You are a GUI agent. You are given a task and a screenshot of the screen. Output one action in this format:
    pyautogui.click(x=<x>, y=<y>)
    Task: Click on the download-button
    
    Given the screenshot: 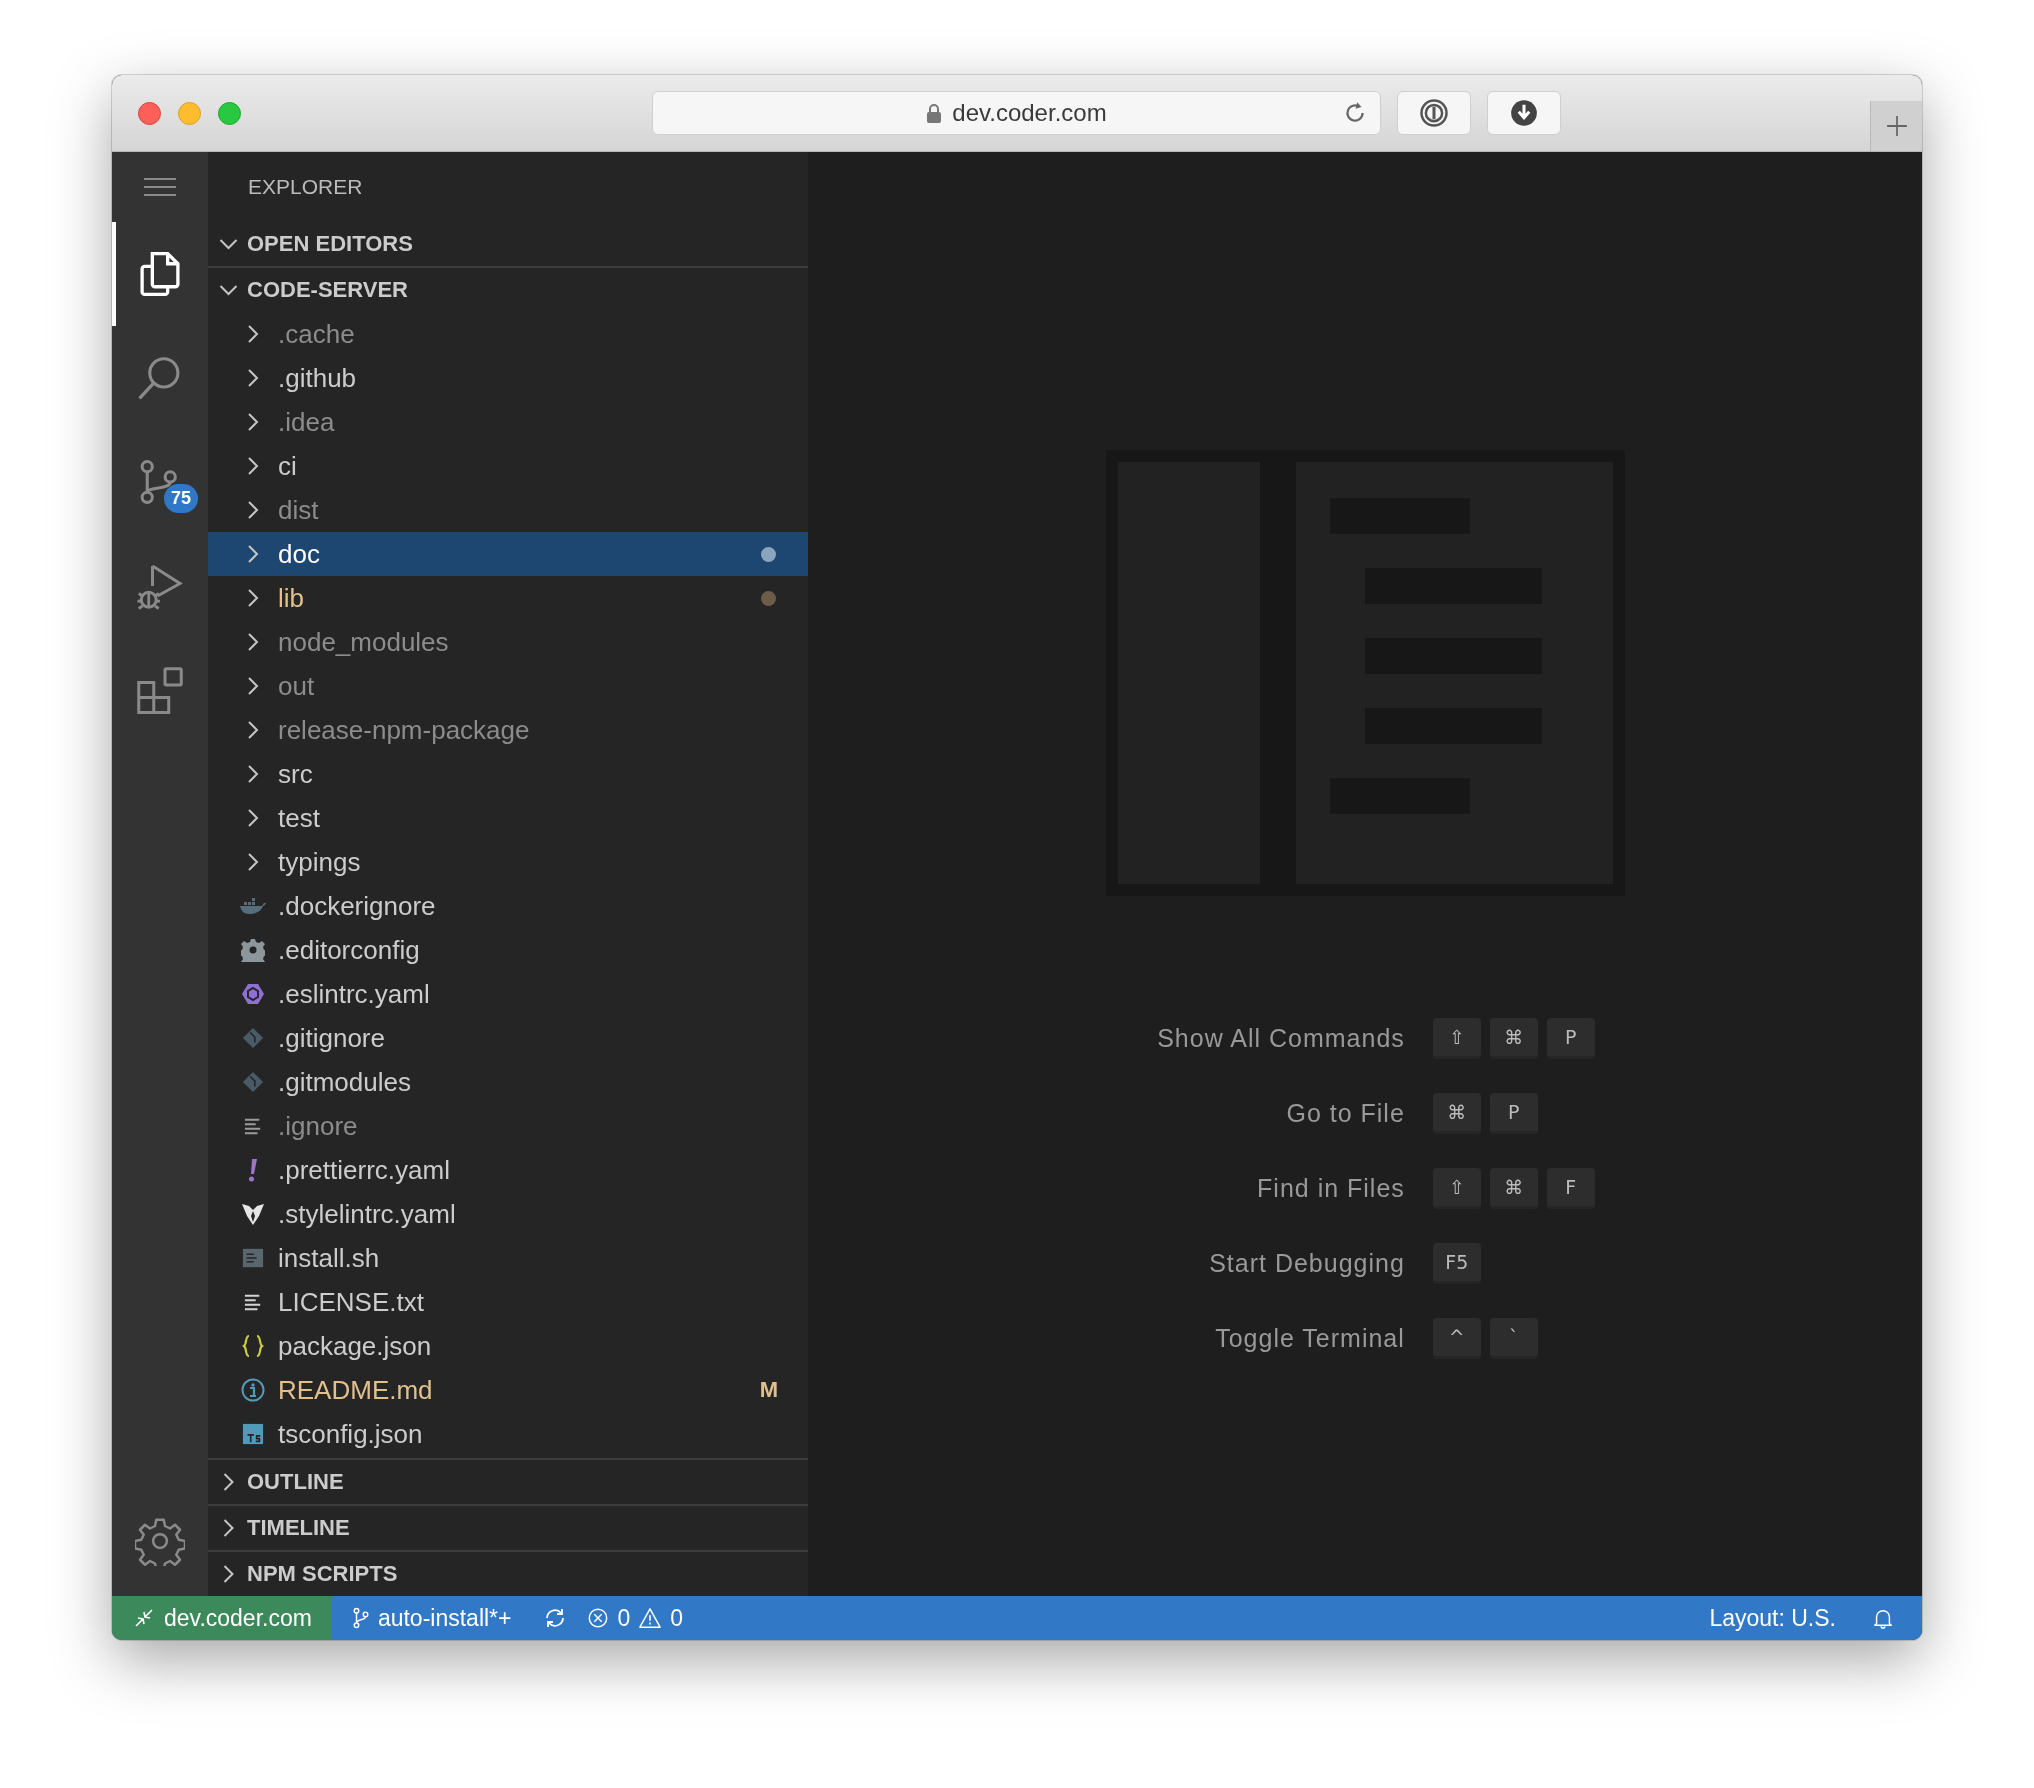 What is the action you would take?
    pyautogui.click(x=1524, y=113)
    